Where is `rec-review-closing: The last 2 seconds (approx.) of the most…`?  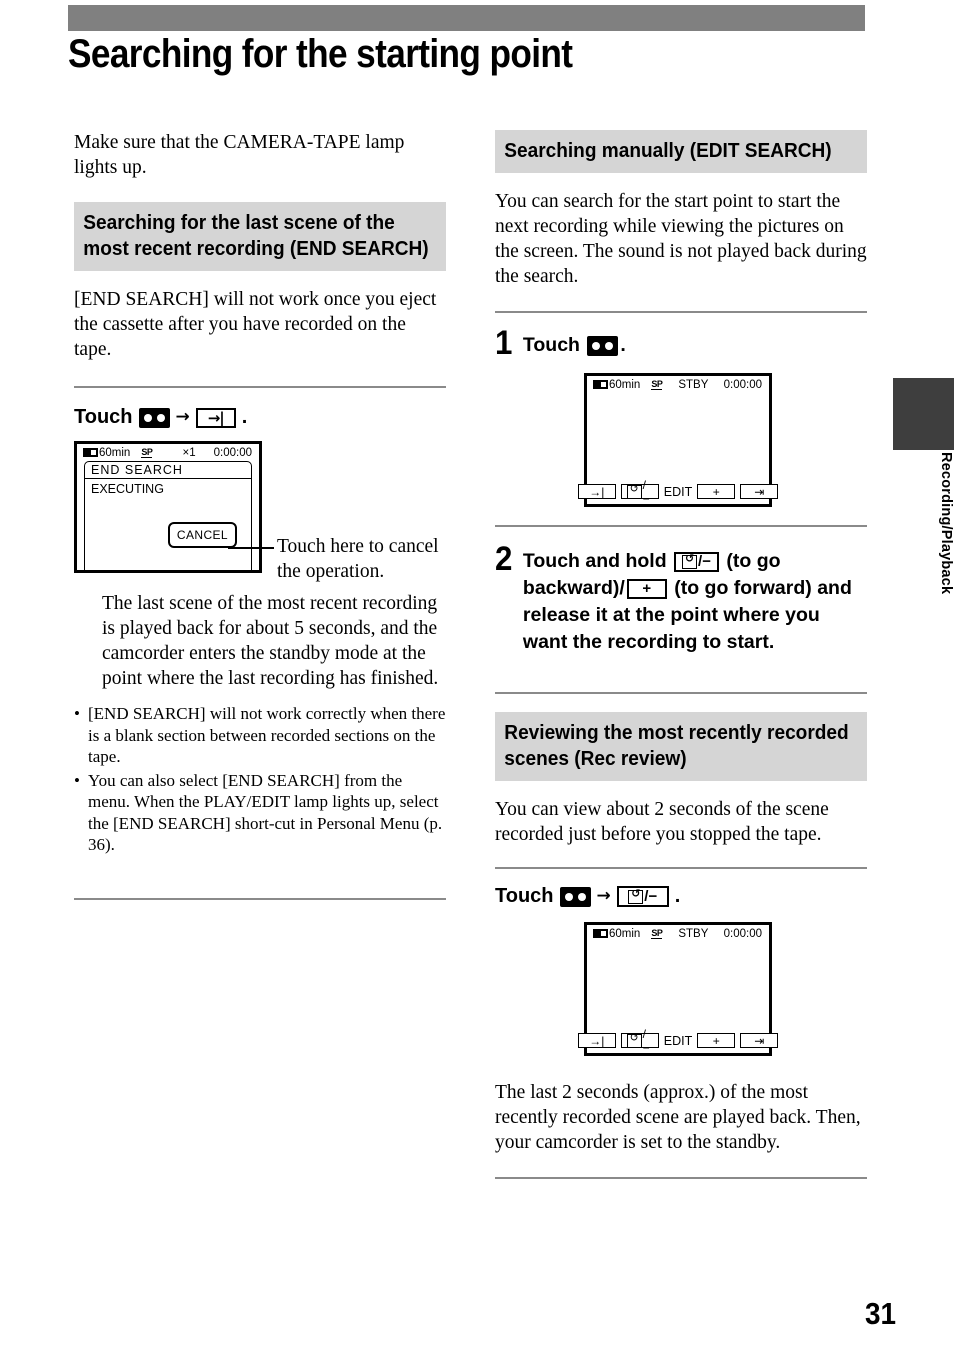
rec-review-closing: The last 2 seconds (approx.) of the most… is located at coordinates (678, 1117).